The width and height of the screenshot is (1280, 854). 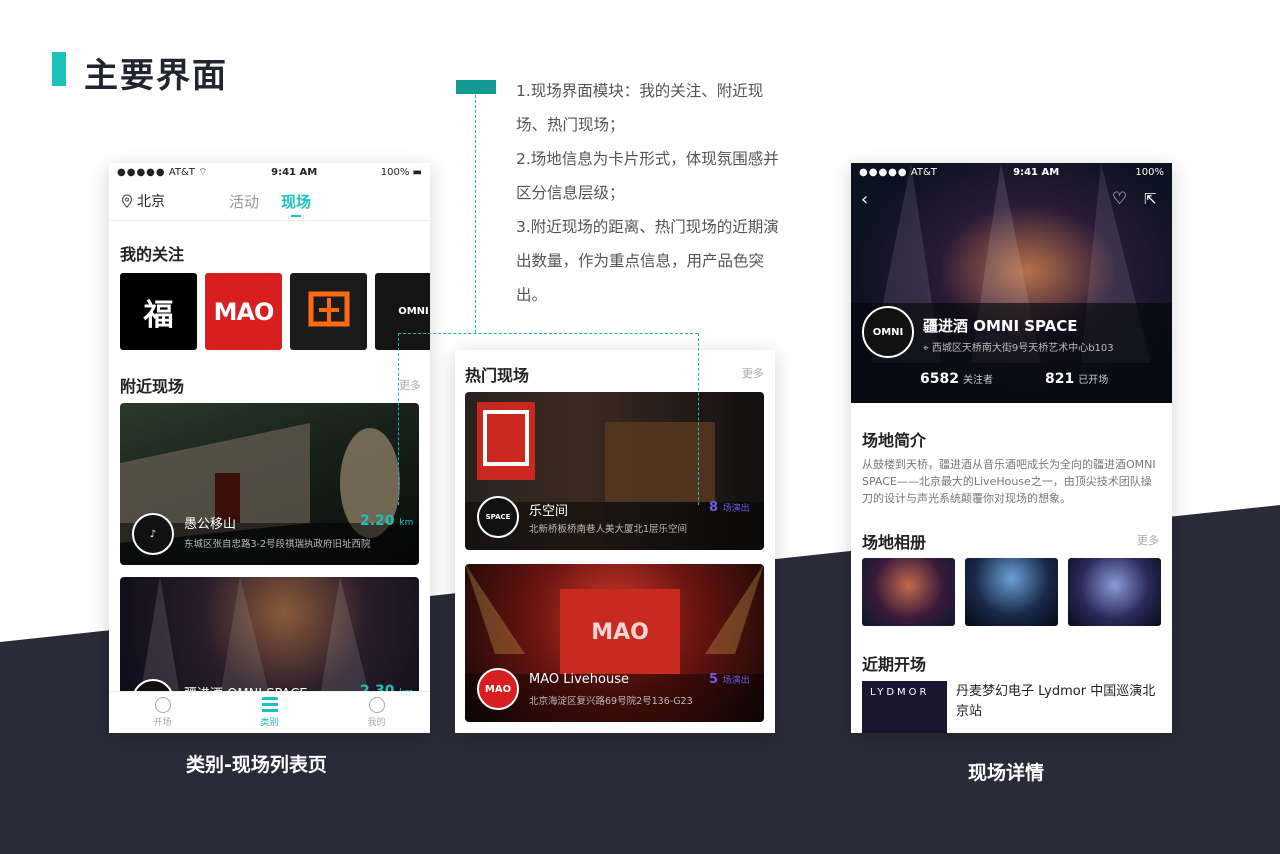 I want to click on venue-address: 北京海淀区复兴路69号院2号136-G23, so click(x=611, y=701).